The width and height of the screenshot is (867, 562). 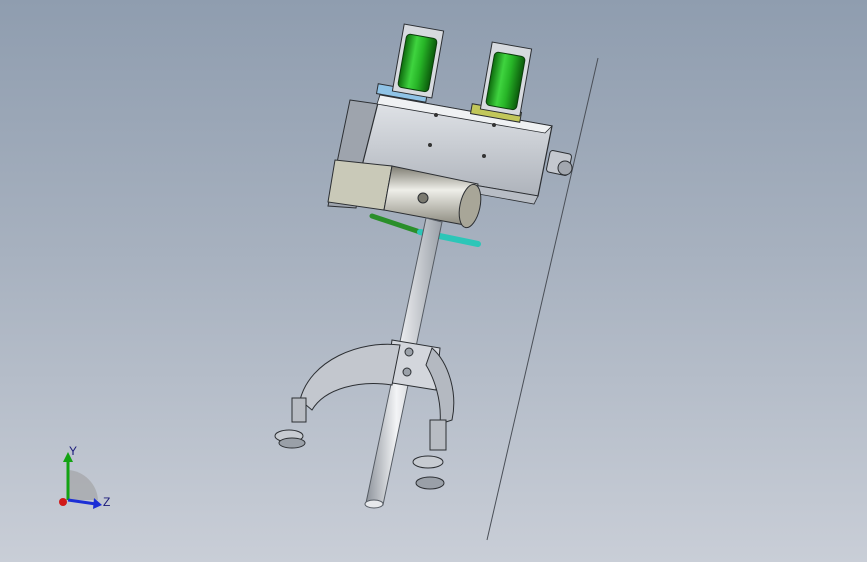 What do you see at coordinates (438, 435) in the screenshot?
I see `right-foot-stem` at bounding box center [438, 435].